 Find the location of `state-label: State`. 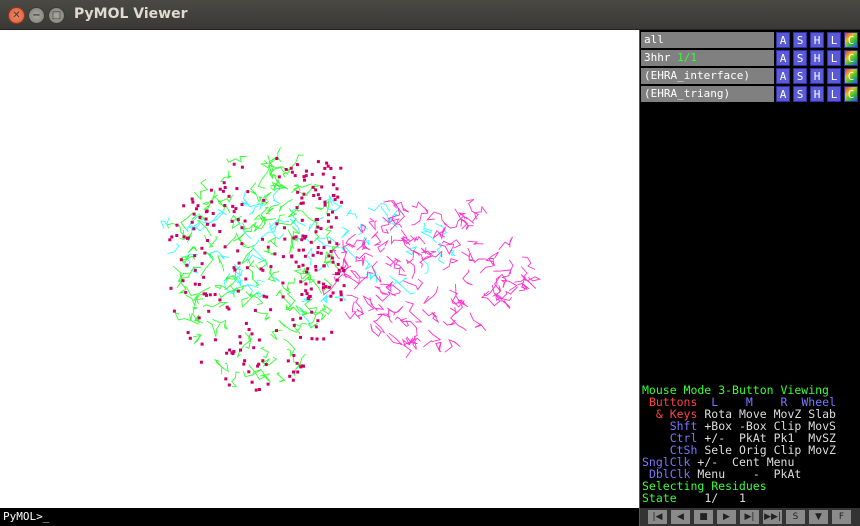

state-label: State is located at coordinates (659, 498).